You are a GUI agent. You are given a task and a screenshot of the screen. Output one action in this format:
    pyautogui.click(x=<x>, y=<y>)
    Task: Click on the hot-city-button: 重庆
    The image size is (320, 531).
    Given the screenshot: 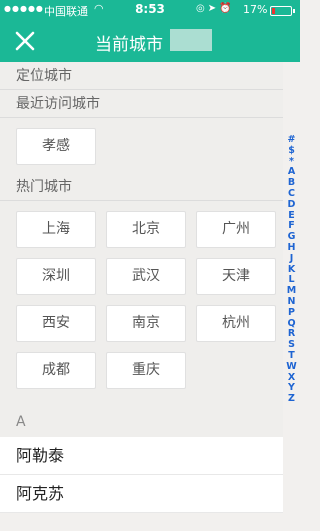 What is the action you would take?
    pyautogui.click(x=146, y=370)
    